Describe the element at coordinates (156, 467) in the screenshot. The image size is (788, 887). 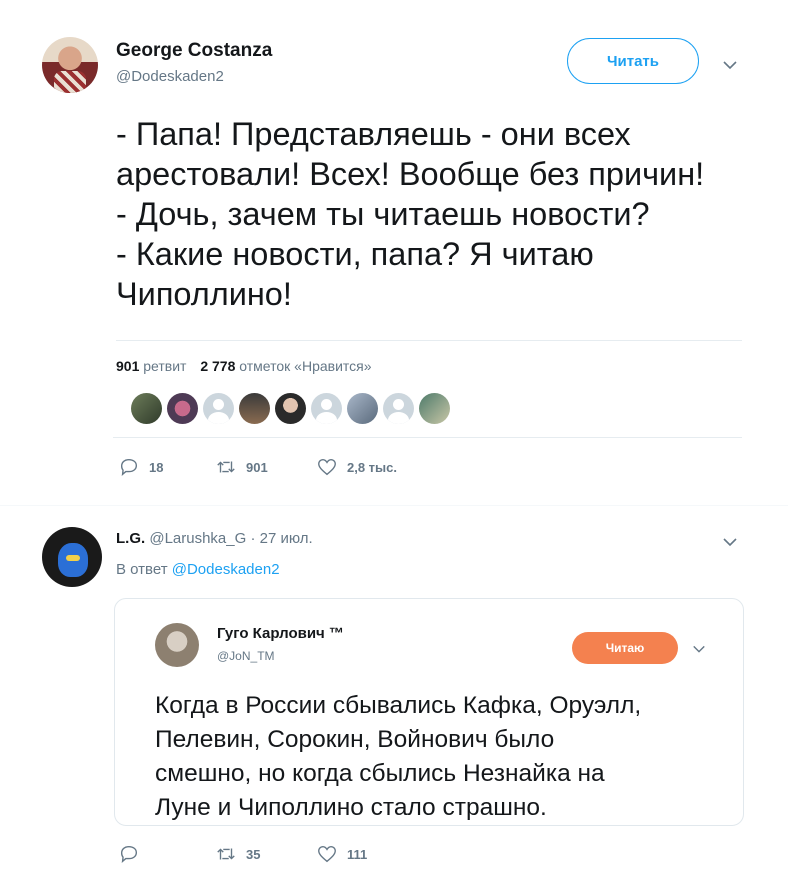
I see `reply-count: 18` at that location.